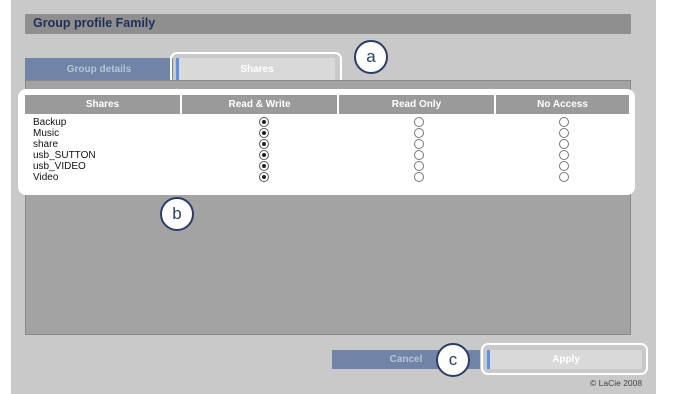 The height and width of the screenshot is (394, 684). Describe the element at coordinates (94, 23) in the screenshot. I see `page-title: Group profile Family` at that location.